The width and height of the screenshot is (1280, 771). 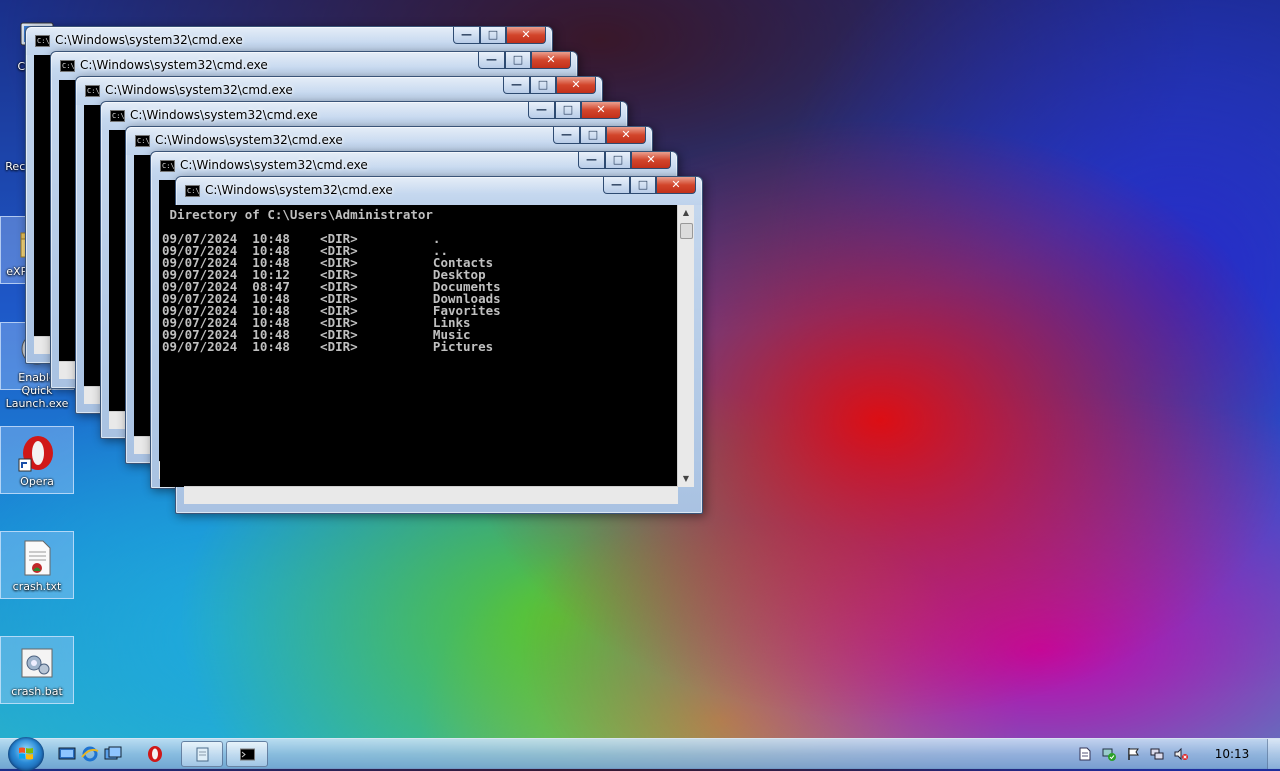 I want to click on taskbar-item-notepad, so click(x=202, y=754).